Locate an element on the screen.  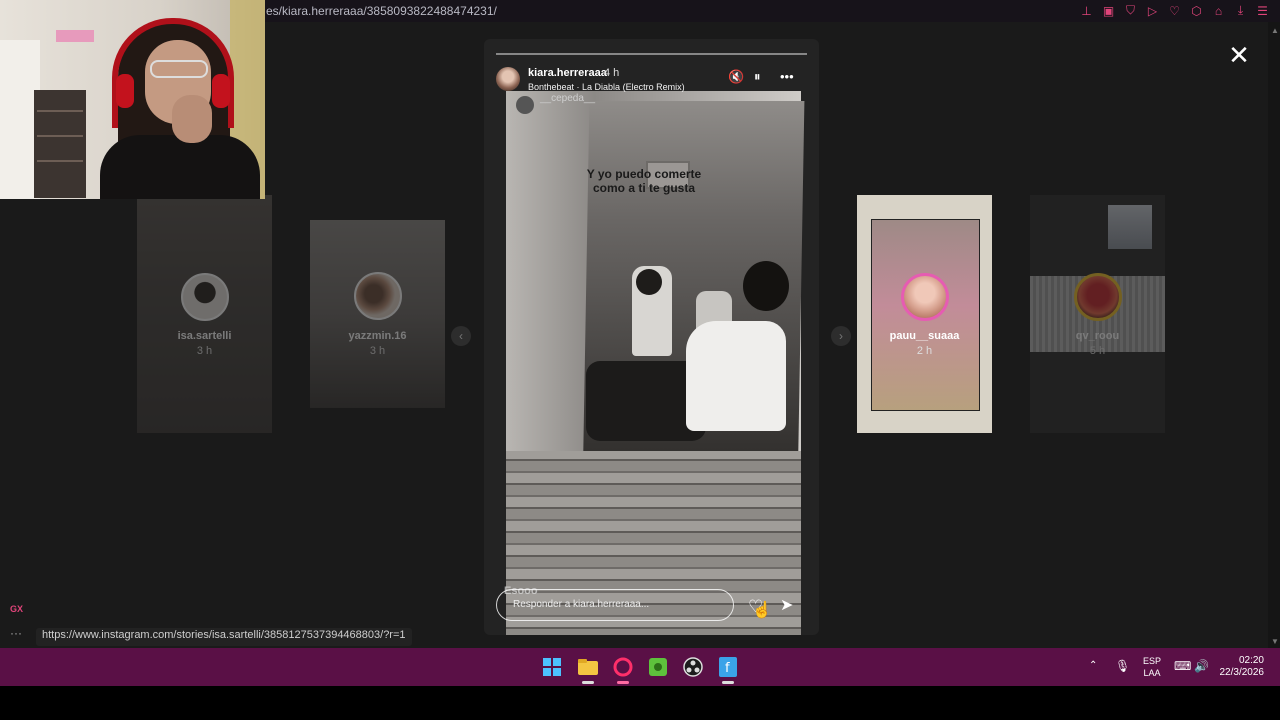
language-indicator: ESP LAA is located at coordinates (1152, 667).